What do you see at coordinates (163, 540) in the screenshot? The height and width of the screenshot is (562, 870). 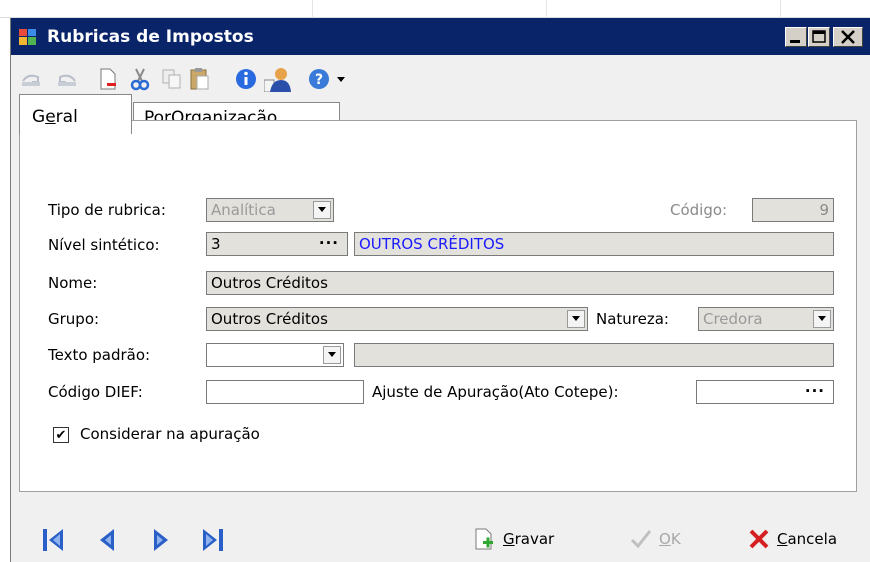 I see `next-record-icon` at bounding box center [163, 540].